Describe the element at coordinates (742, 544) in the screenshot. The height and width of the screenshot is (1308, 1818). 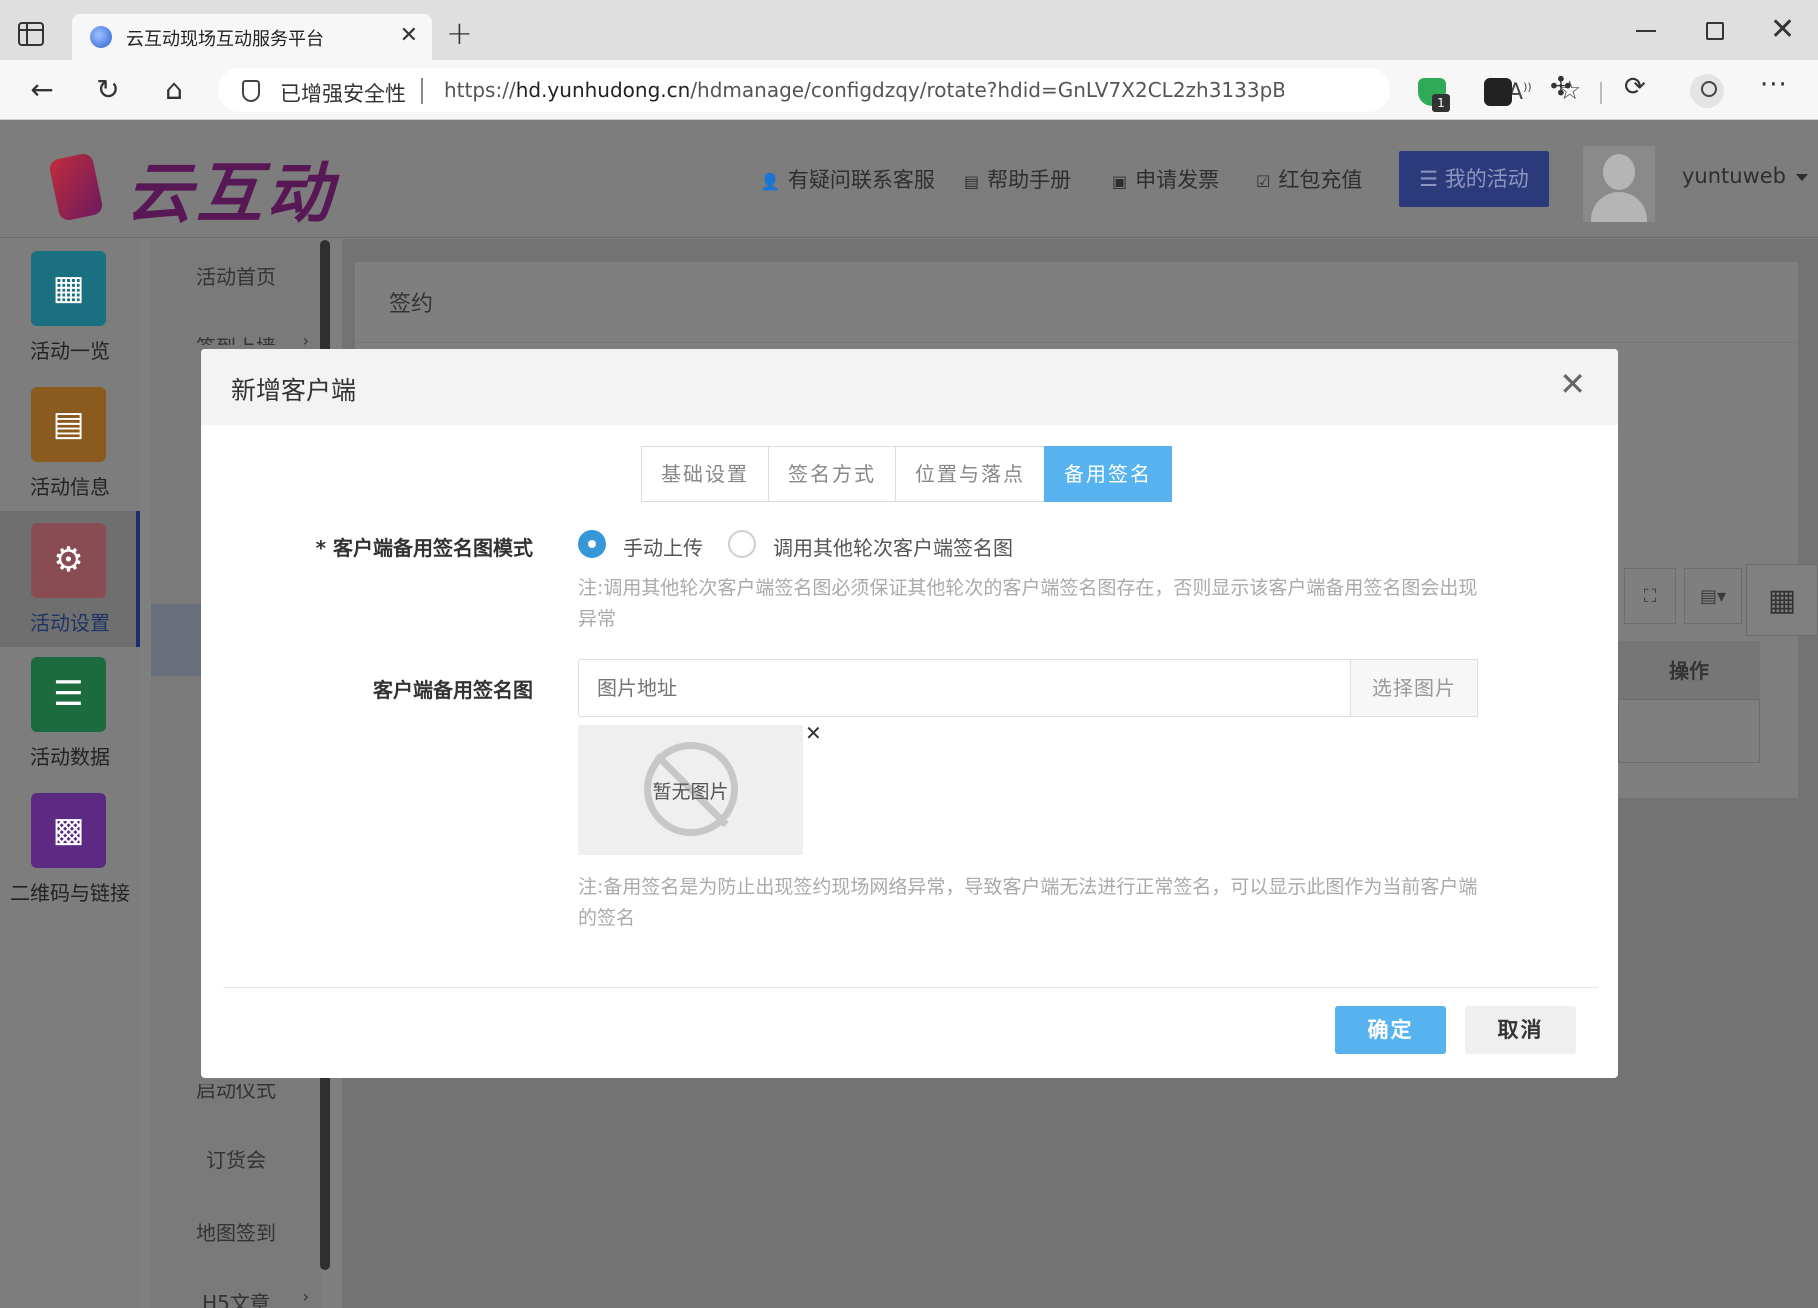
I see `radio-use-other-round` at that location.